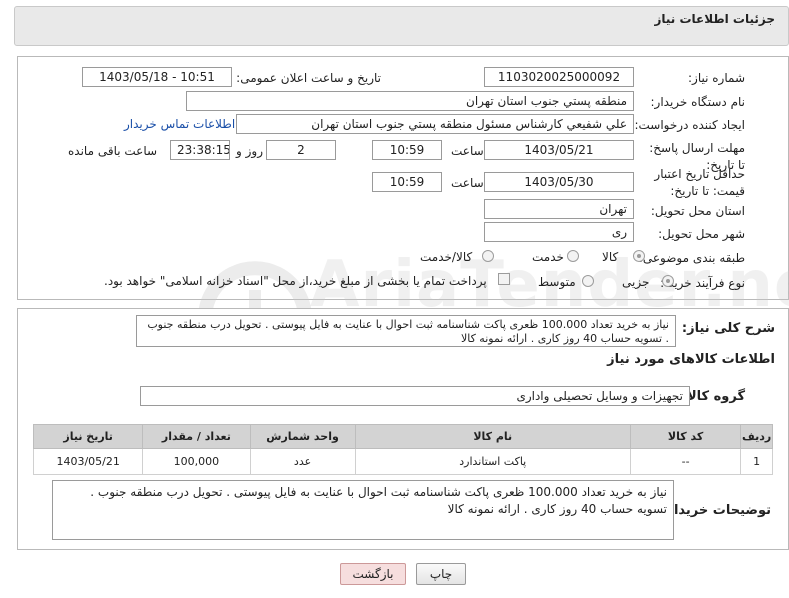  What do you see at coordinates (179, 124) in the screenshot?
I see `contact-buyer-link: اطلاعات تماس خریدار` at bounding box center [179, 124].